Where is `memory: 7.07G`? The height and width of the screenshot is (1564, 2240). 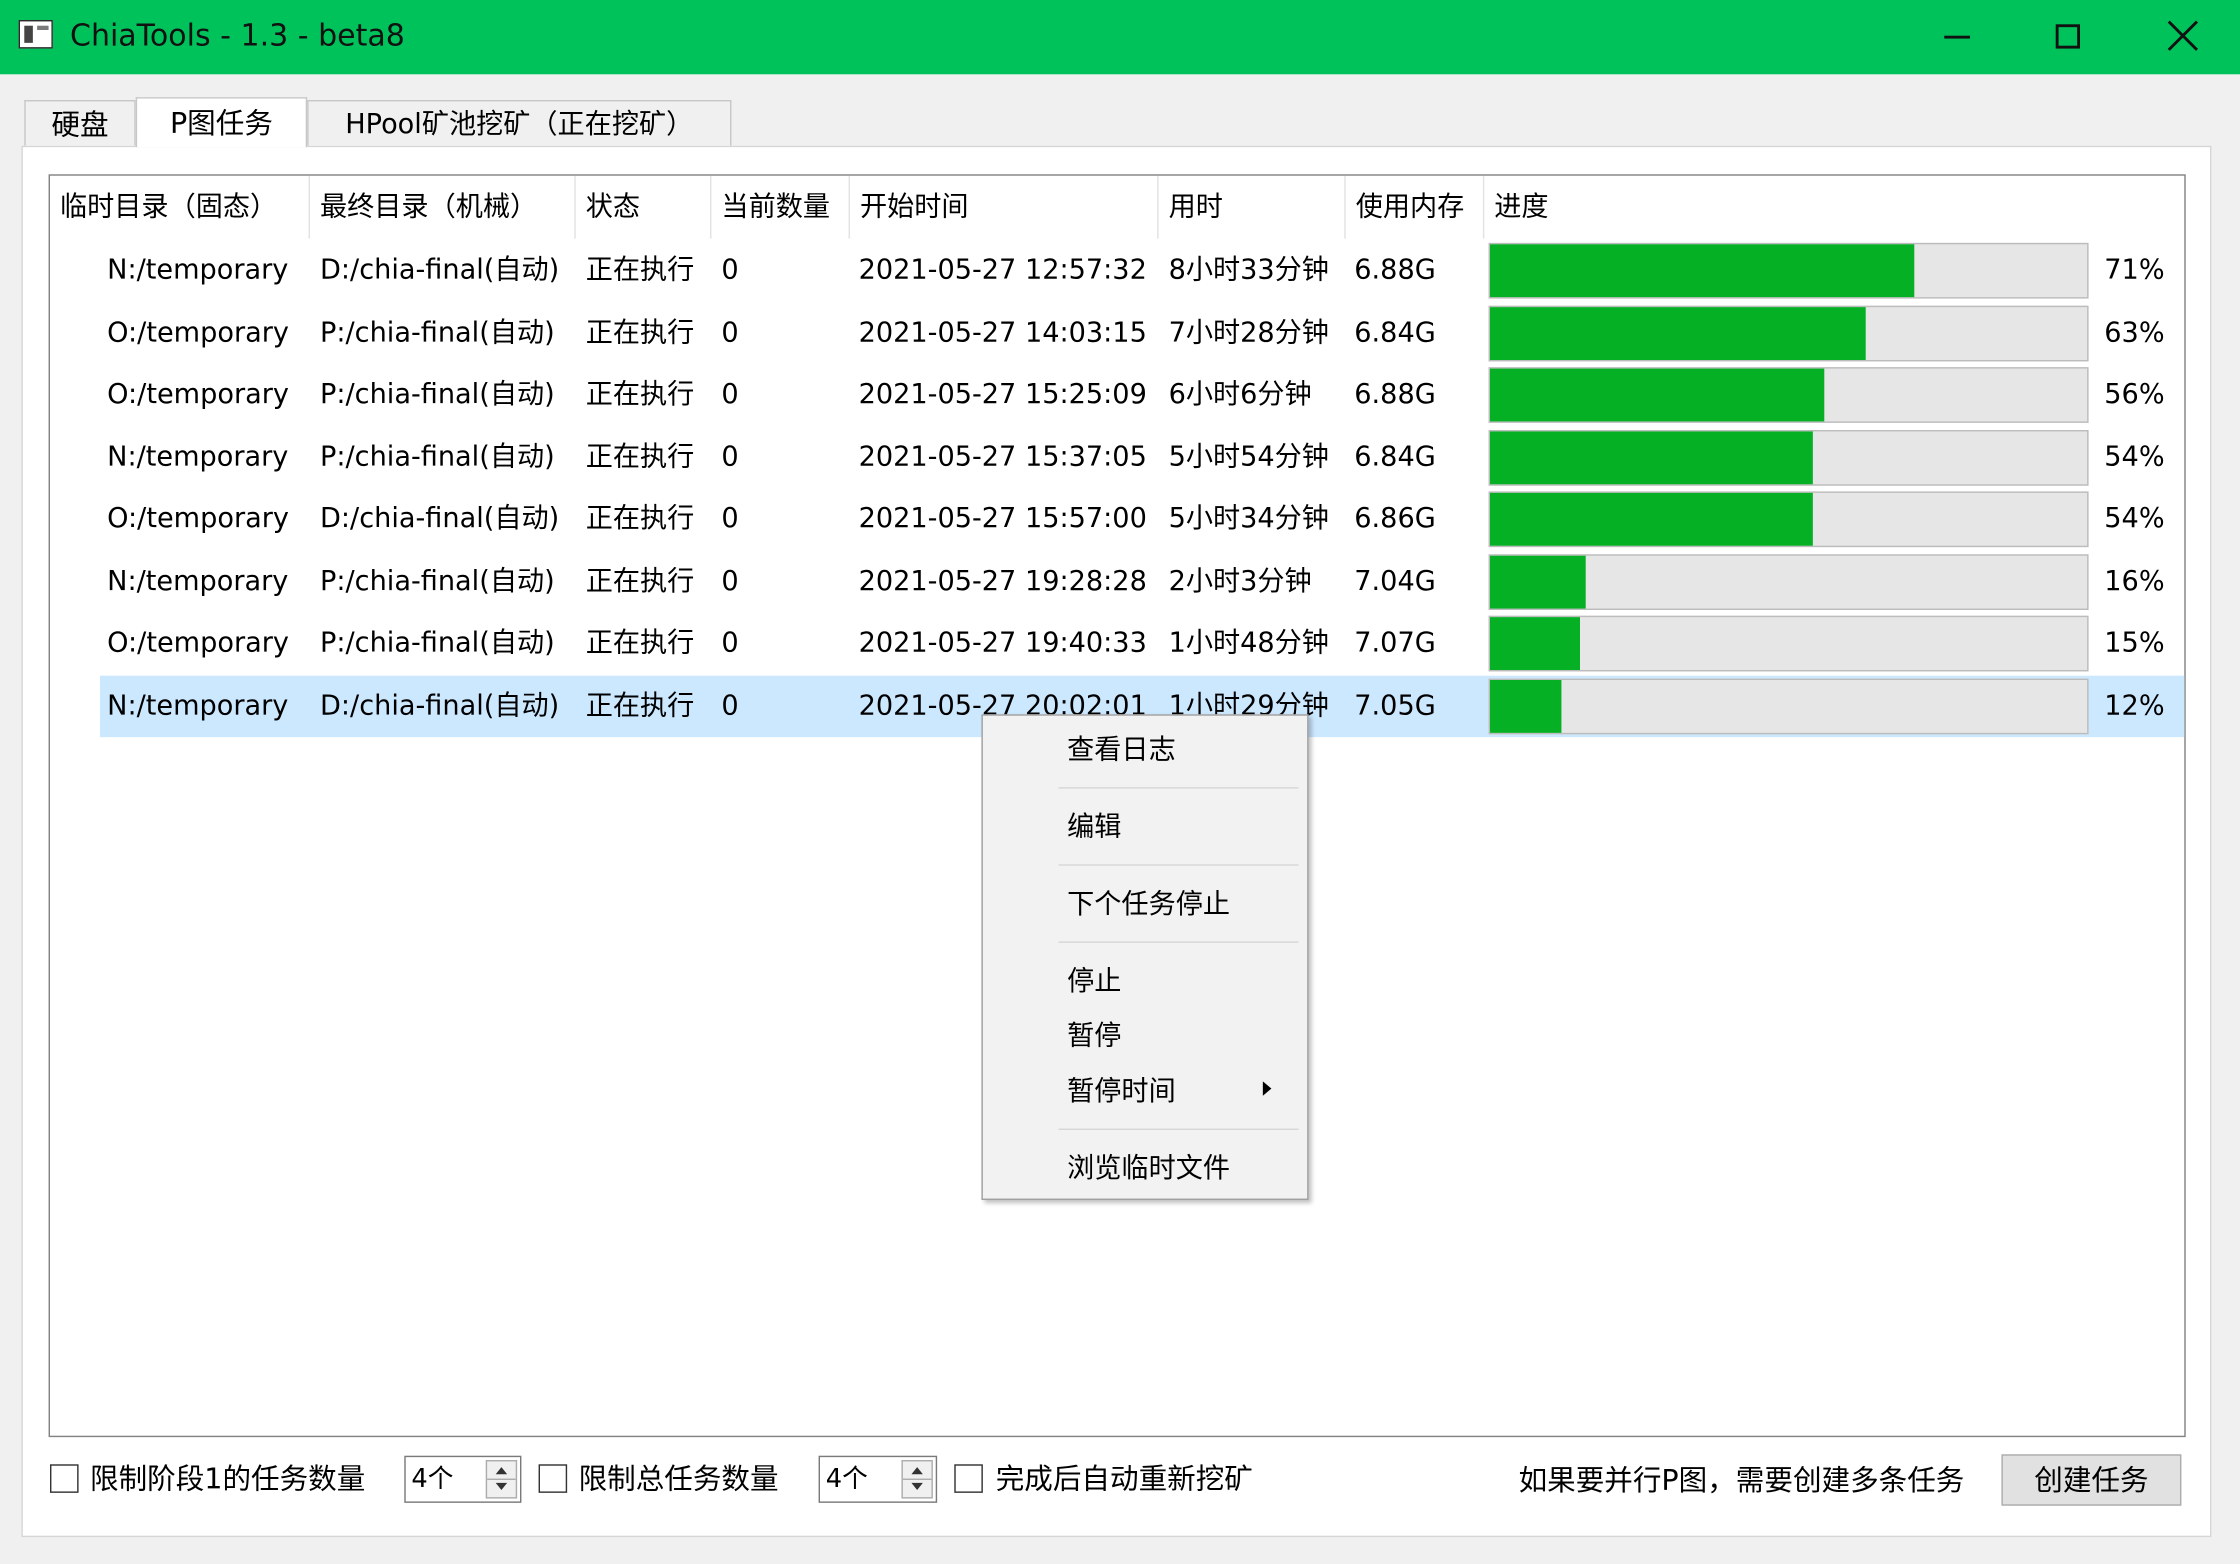
memory: 7.07G is located at coordinates (1395, 643).